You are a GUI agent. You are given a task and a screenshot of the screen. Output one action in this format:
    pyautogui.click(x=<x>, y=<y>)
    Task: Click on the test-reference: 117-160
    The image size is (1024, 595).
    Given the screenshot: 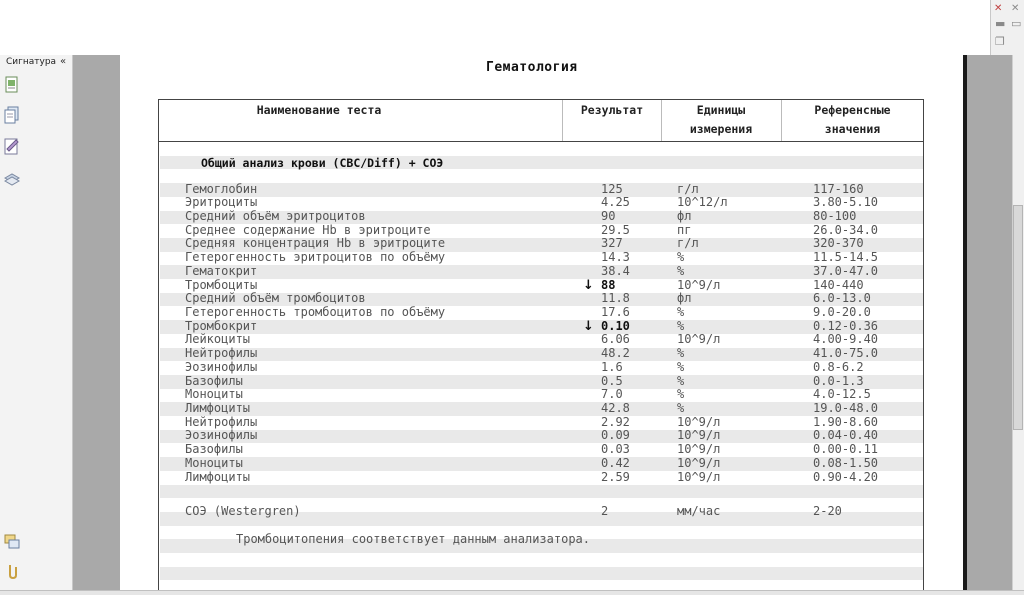 What is the action you would take?
    pyautogui.click(x=838, y=188)
    